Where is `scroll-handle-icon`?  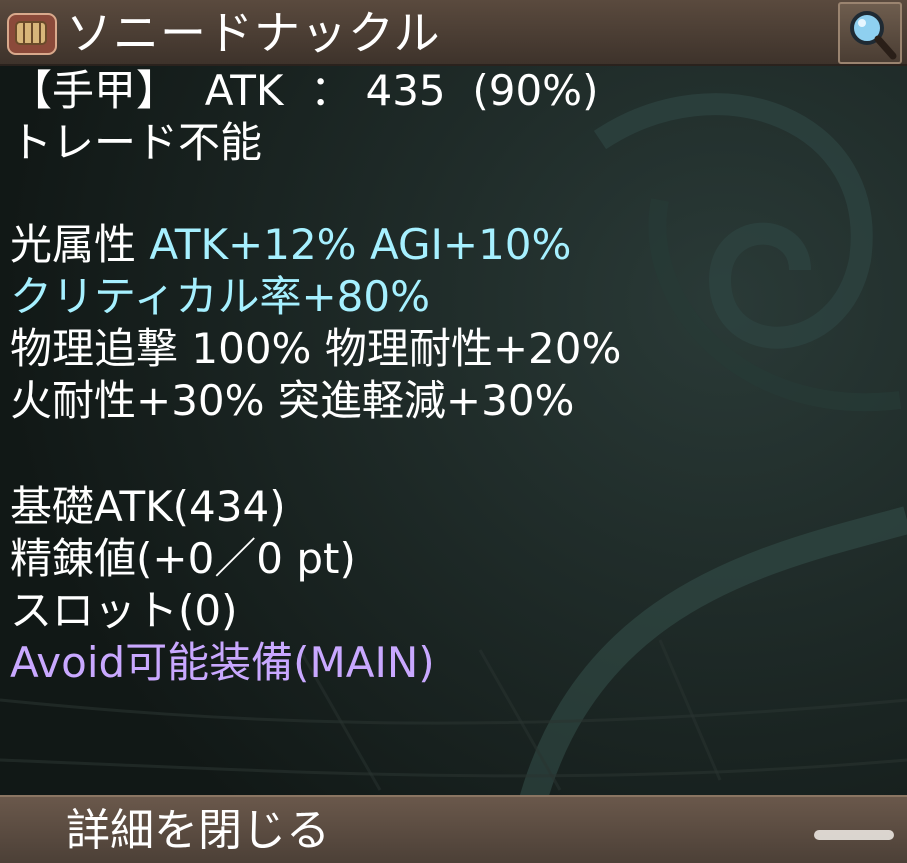 scroll-handle-icon is located at coordinates (854, 835).